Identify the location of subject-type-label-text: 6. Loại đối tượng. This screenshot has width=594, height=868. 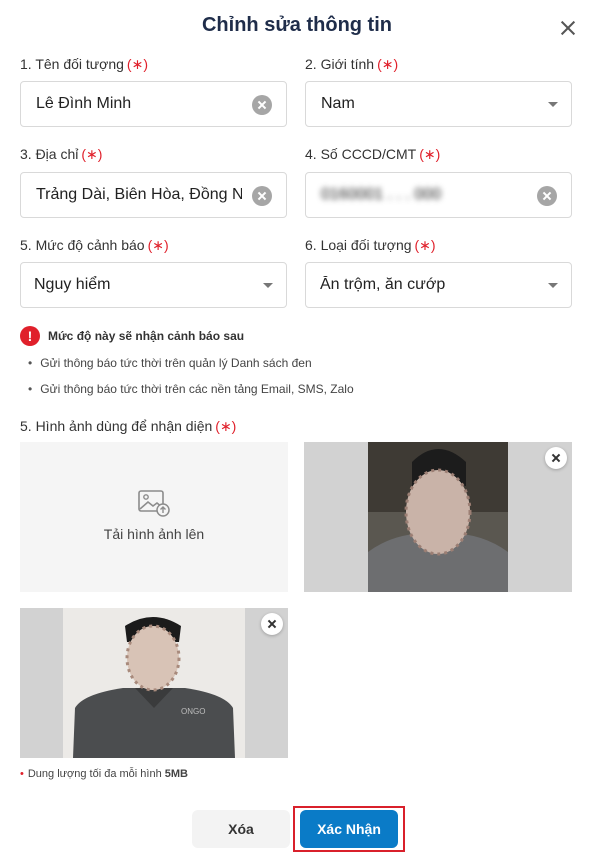
(358, 245).